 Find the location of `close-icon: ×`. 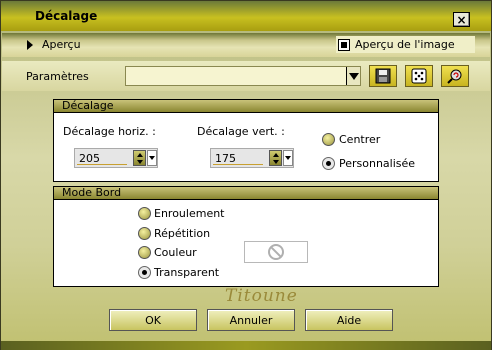

close-icon: × is located at coordinates (461, 19).